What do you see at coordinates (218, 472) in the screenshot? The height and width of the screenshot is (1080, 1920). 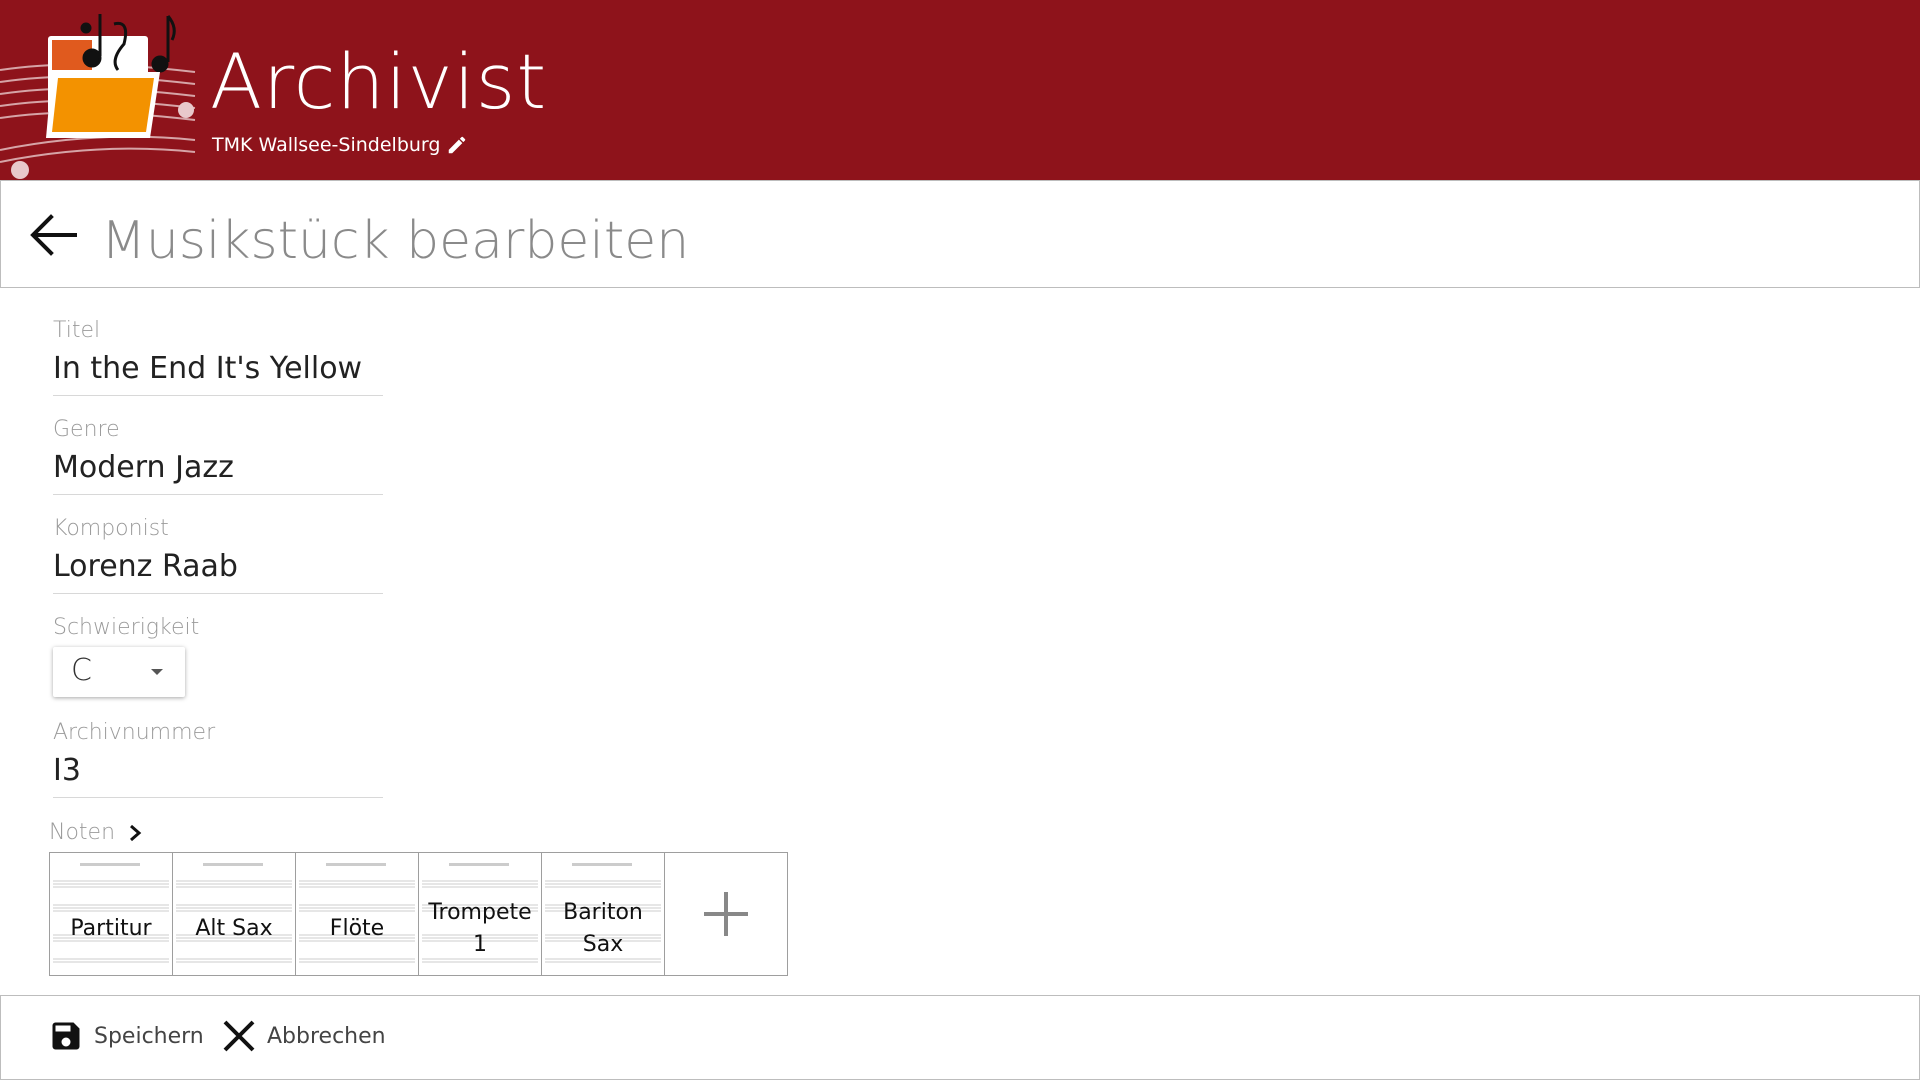 I see `genre-input: Modern Jazz` at bounding box center [218, 472].